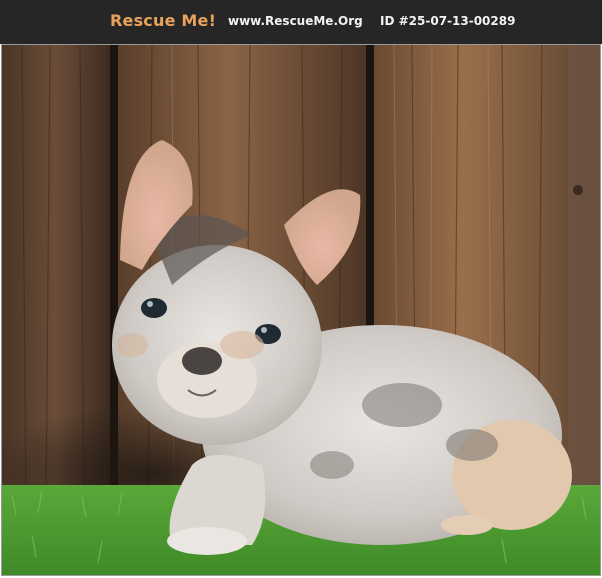 This screenshot has width=602, height=578. What do you see at coordinates (295, 21) in the screenshot?
I see `site-link: www.RescueMe.Org` at bounding box center [295, 21].